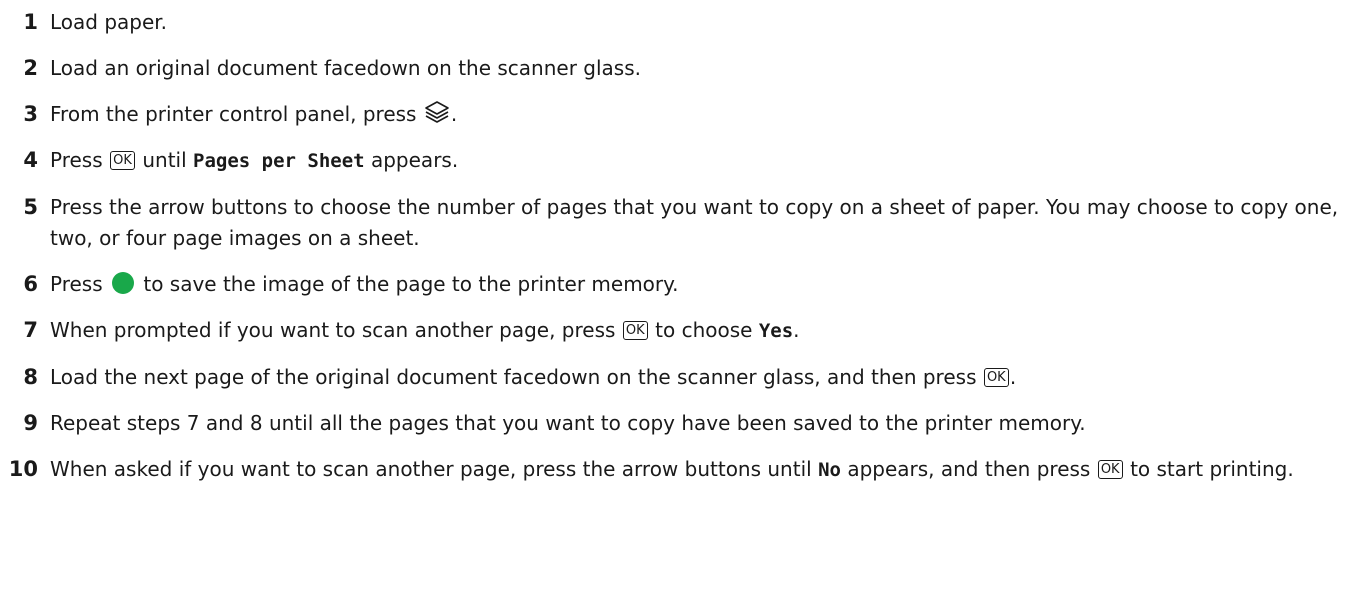  Describe the element at coordinates (437, 112) in the screenshot. I see `copy-mode-icon` at that location.